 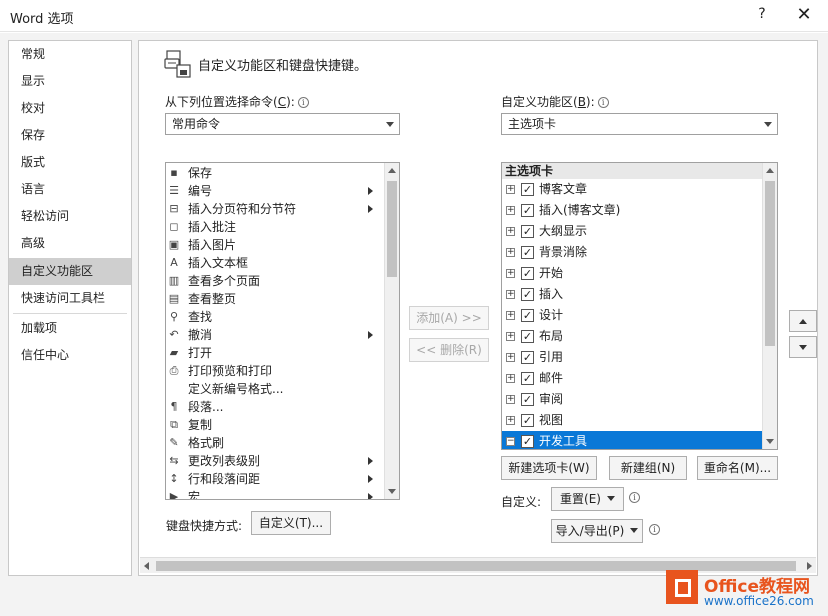 I want to click on command-item: ↶ 撤消, so click(x=272, y=335).